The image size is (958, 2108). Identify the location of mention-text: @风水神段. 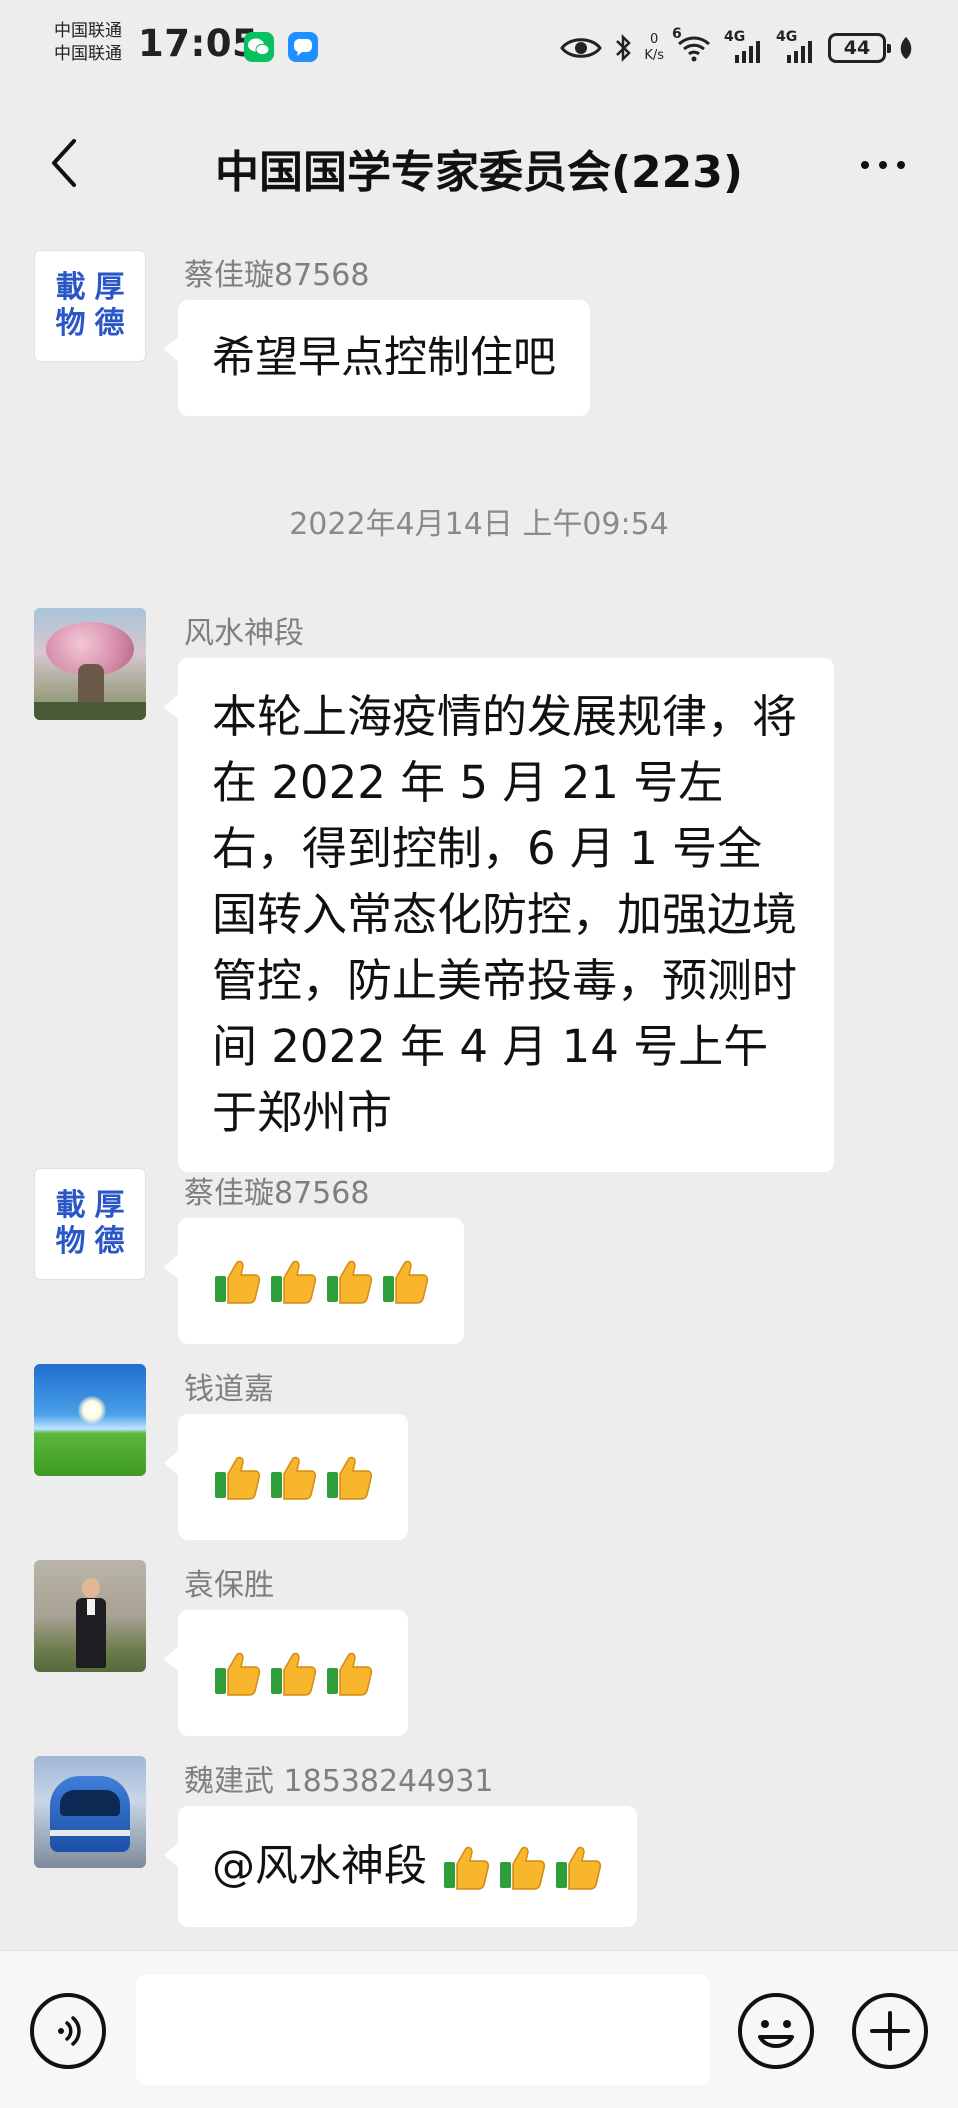
(326, 1866).